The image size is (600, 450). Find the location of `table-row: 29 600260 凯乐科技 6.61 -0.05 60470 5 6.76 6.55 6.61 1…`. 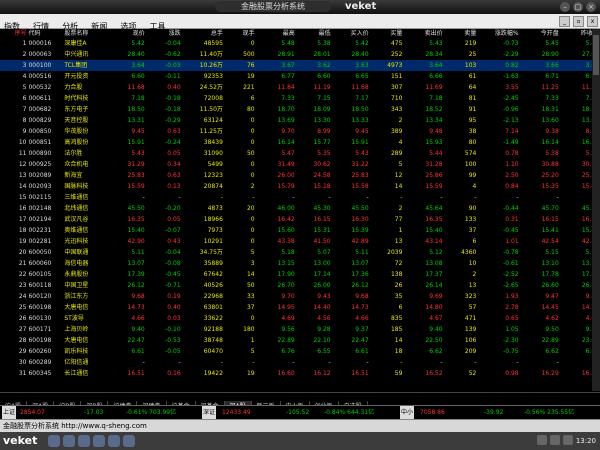

table-row: 29 600260 凯乐科技 6.61 -0.05 60470 5 6.76 6.55 6.61 1… is located at coordinates (300, 351).